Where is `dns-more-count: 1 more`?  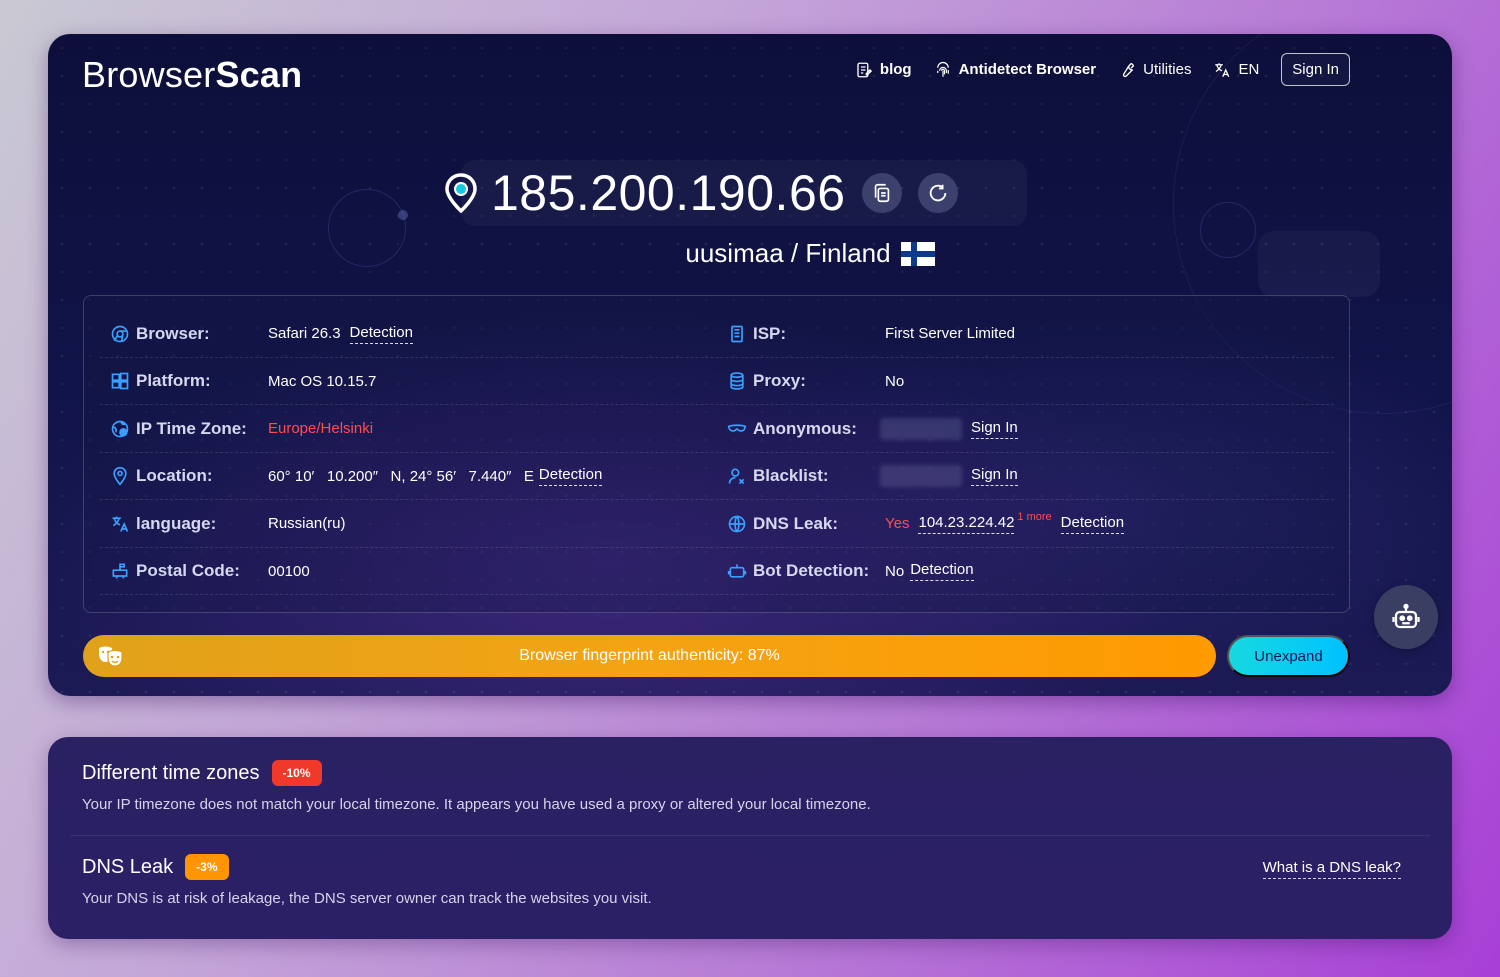 dns-more-count: 1 more is located at coordinates (1034, 517).